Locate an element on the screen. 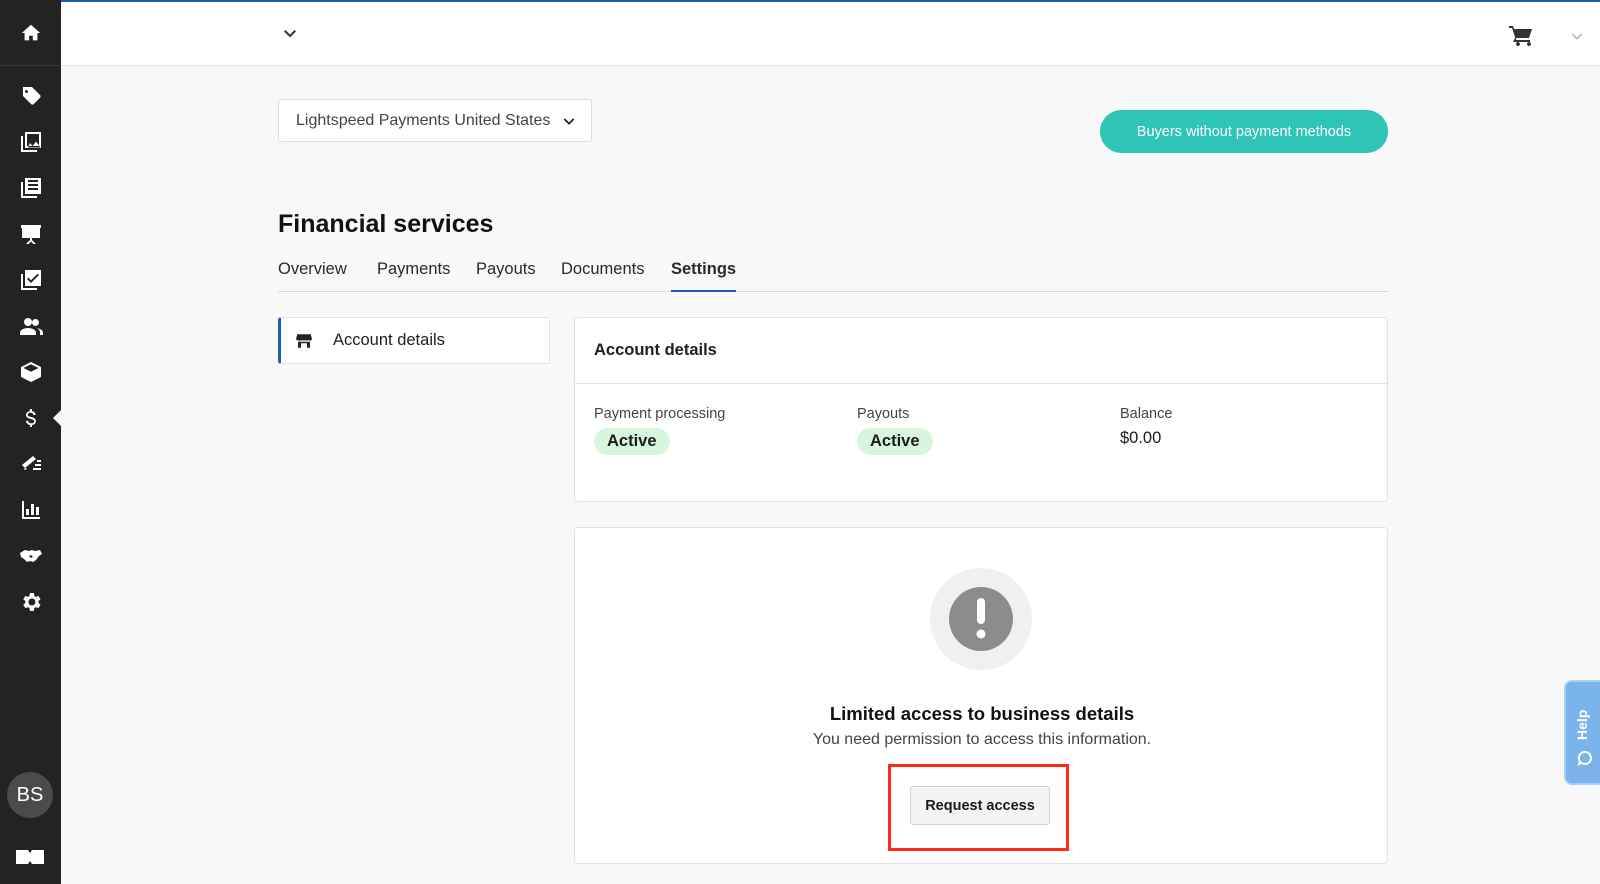 This screenshot has width=1600, height=884. balance-label: Balance is located at coordinates (1146, 414).